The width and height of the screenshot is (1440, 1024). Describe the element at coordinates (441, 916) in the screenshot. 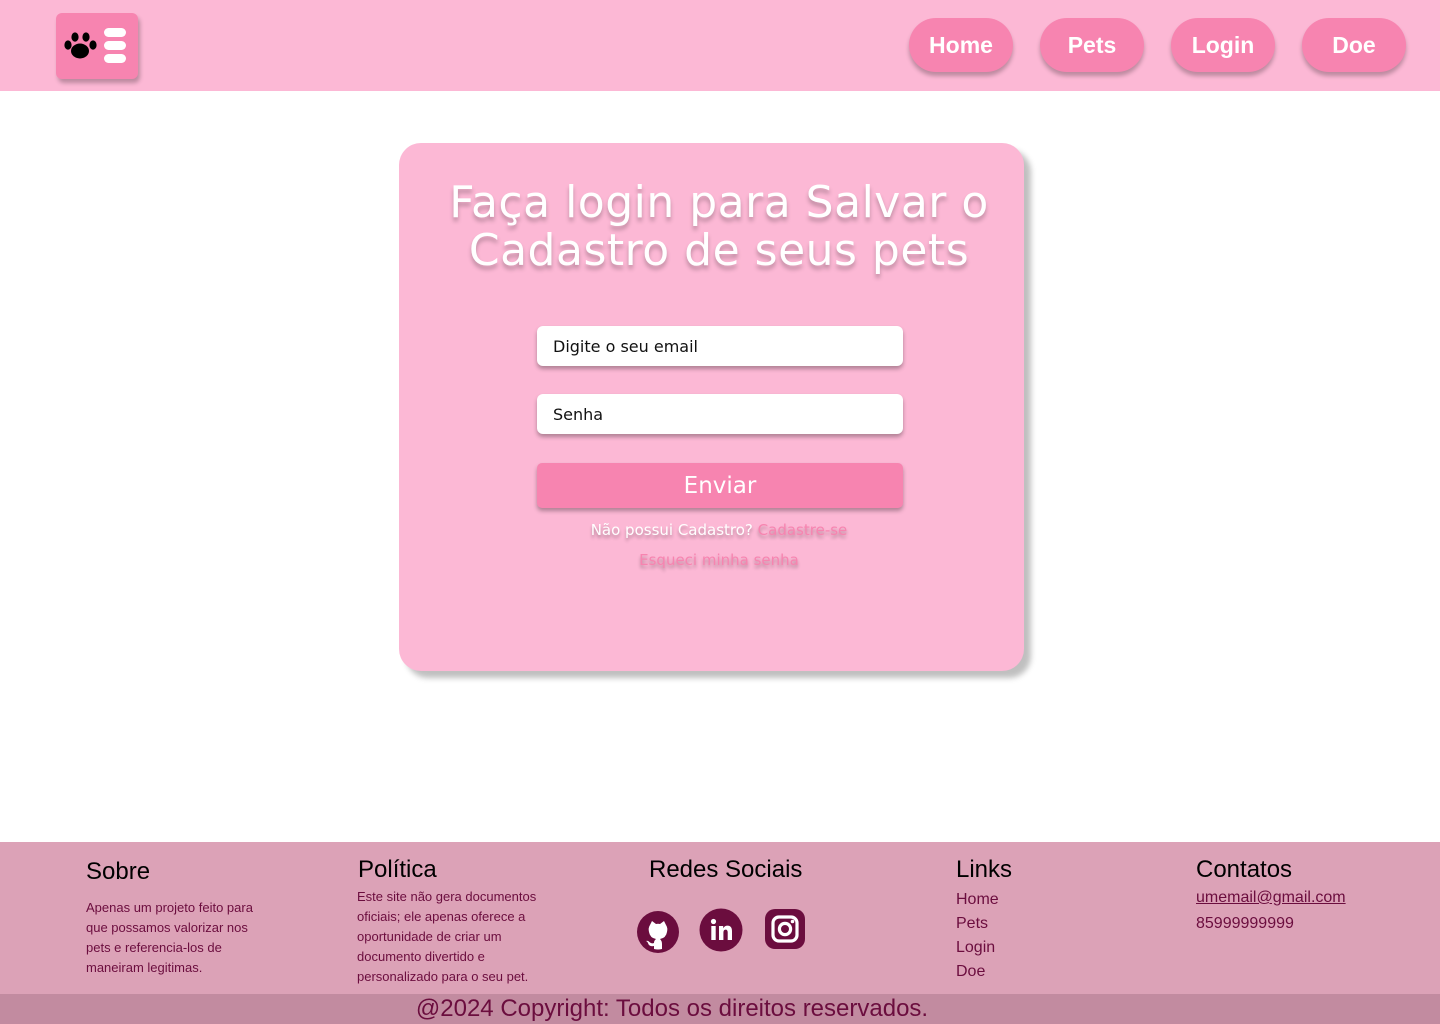

I see `policy-line: oficiais; ele apenas oferece a` at that location.